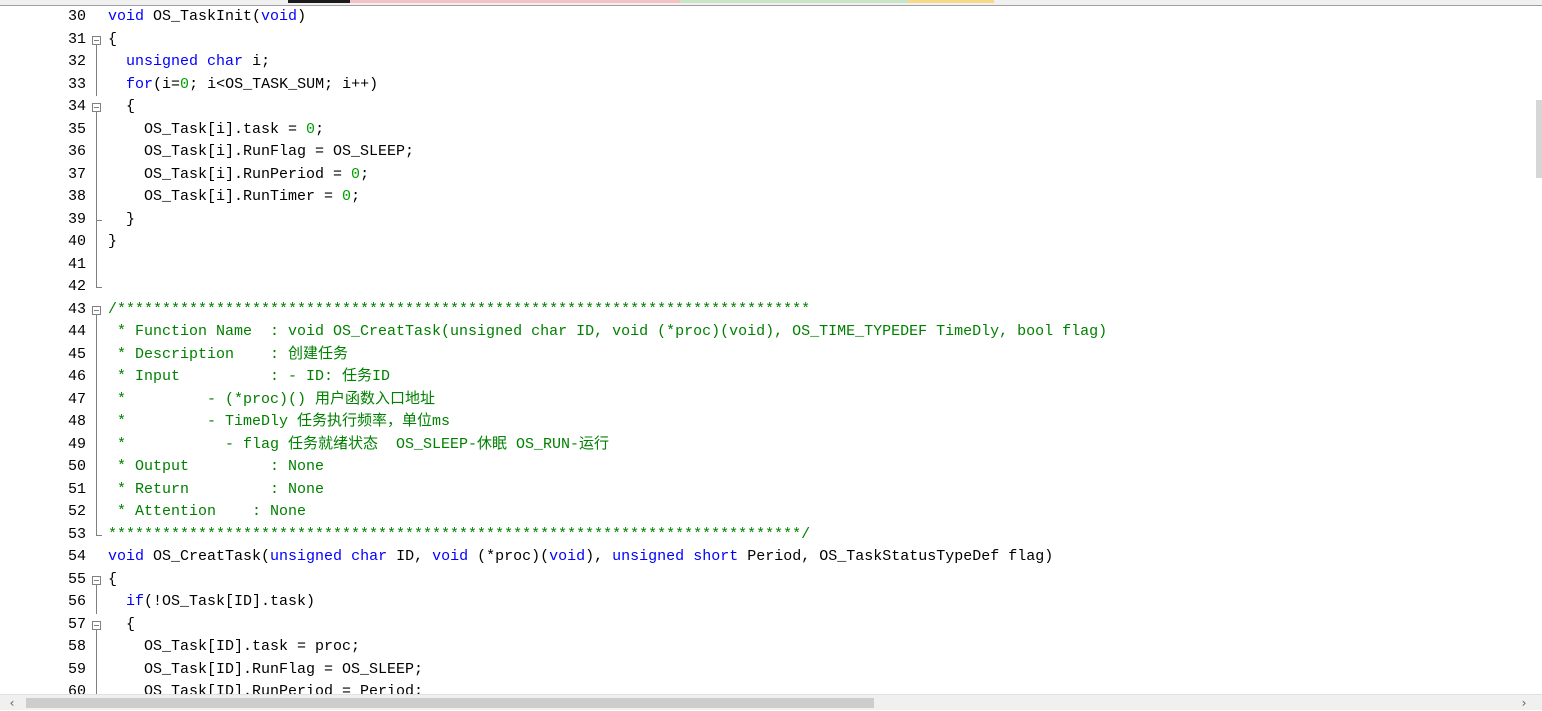  Describe the element at coordinates (76, 466) in the screenshot. I see `line-number: 50` at that location.